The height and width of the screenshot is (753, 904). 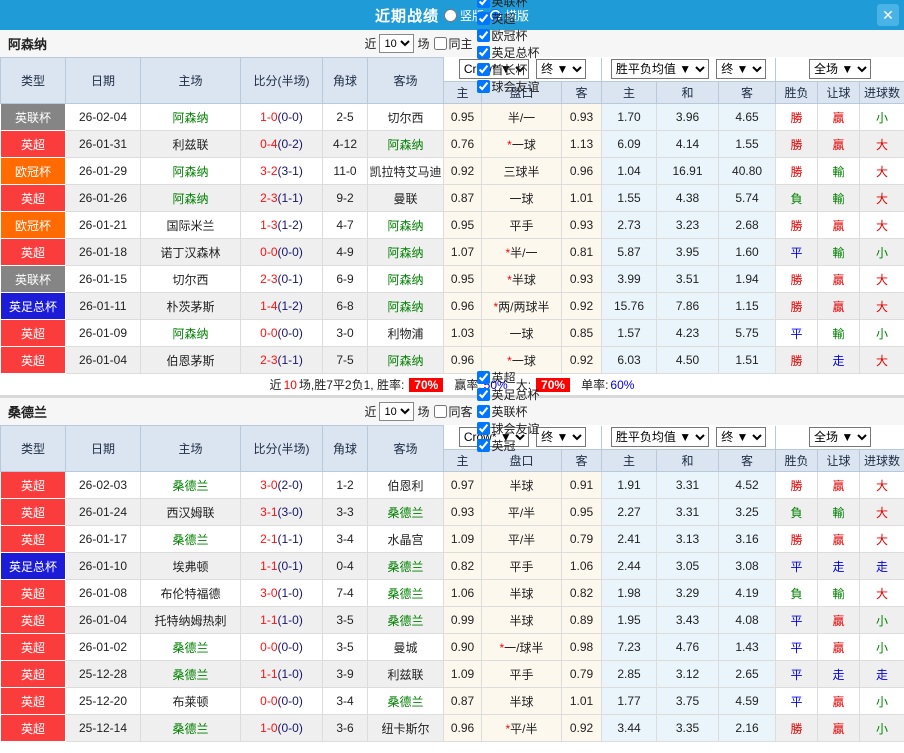 What do you see at coordinates (345, 728) in the screenshot?
I see `corner-cell: 3-6` at bounding box center [345, 728].